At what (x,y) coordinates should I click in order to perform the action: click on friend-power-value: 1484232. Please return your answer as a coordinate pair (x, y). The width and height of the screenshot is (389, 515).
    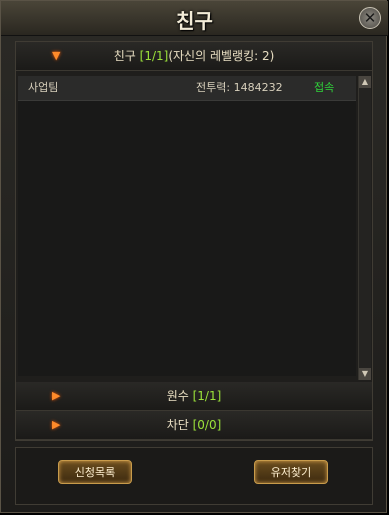
    Looking at the image, I should click on (258, 87).